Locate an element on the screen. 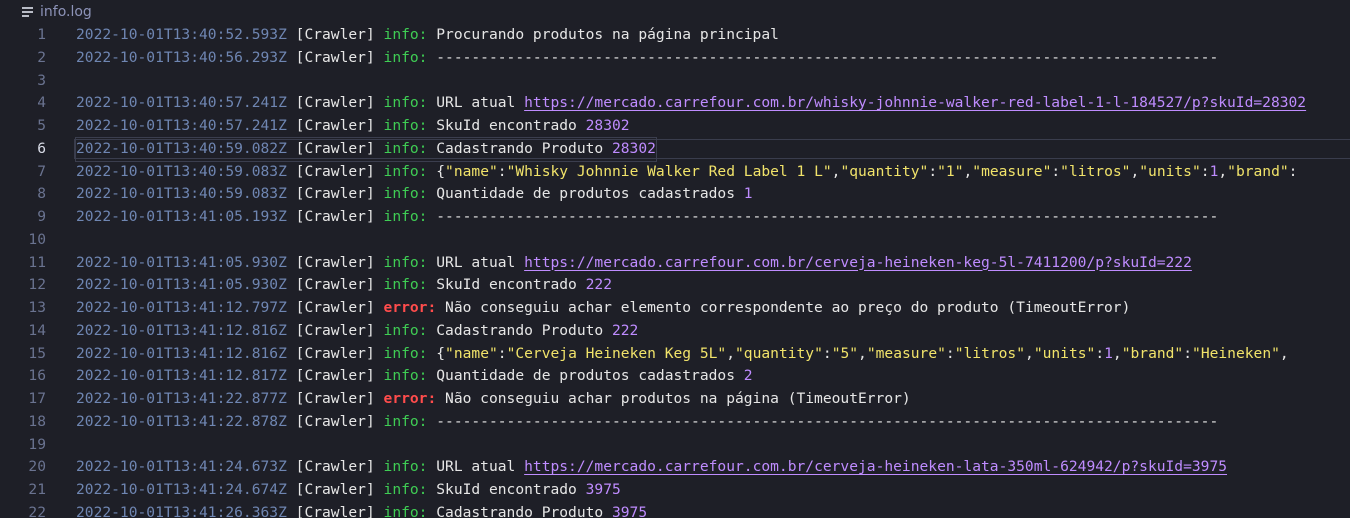 Image resolution: width=1350 pixels, height=518 pixels. tab-info-log: info.log is located at coordinates (46, 12).